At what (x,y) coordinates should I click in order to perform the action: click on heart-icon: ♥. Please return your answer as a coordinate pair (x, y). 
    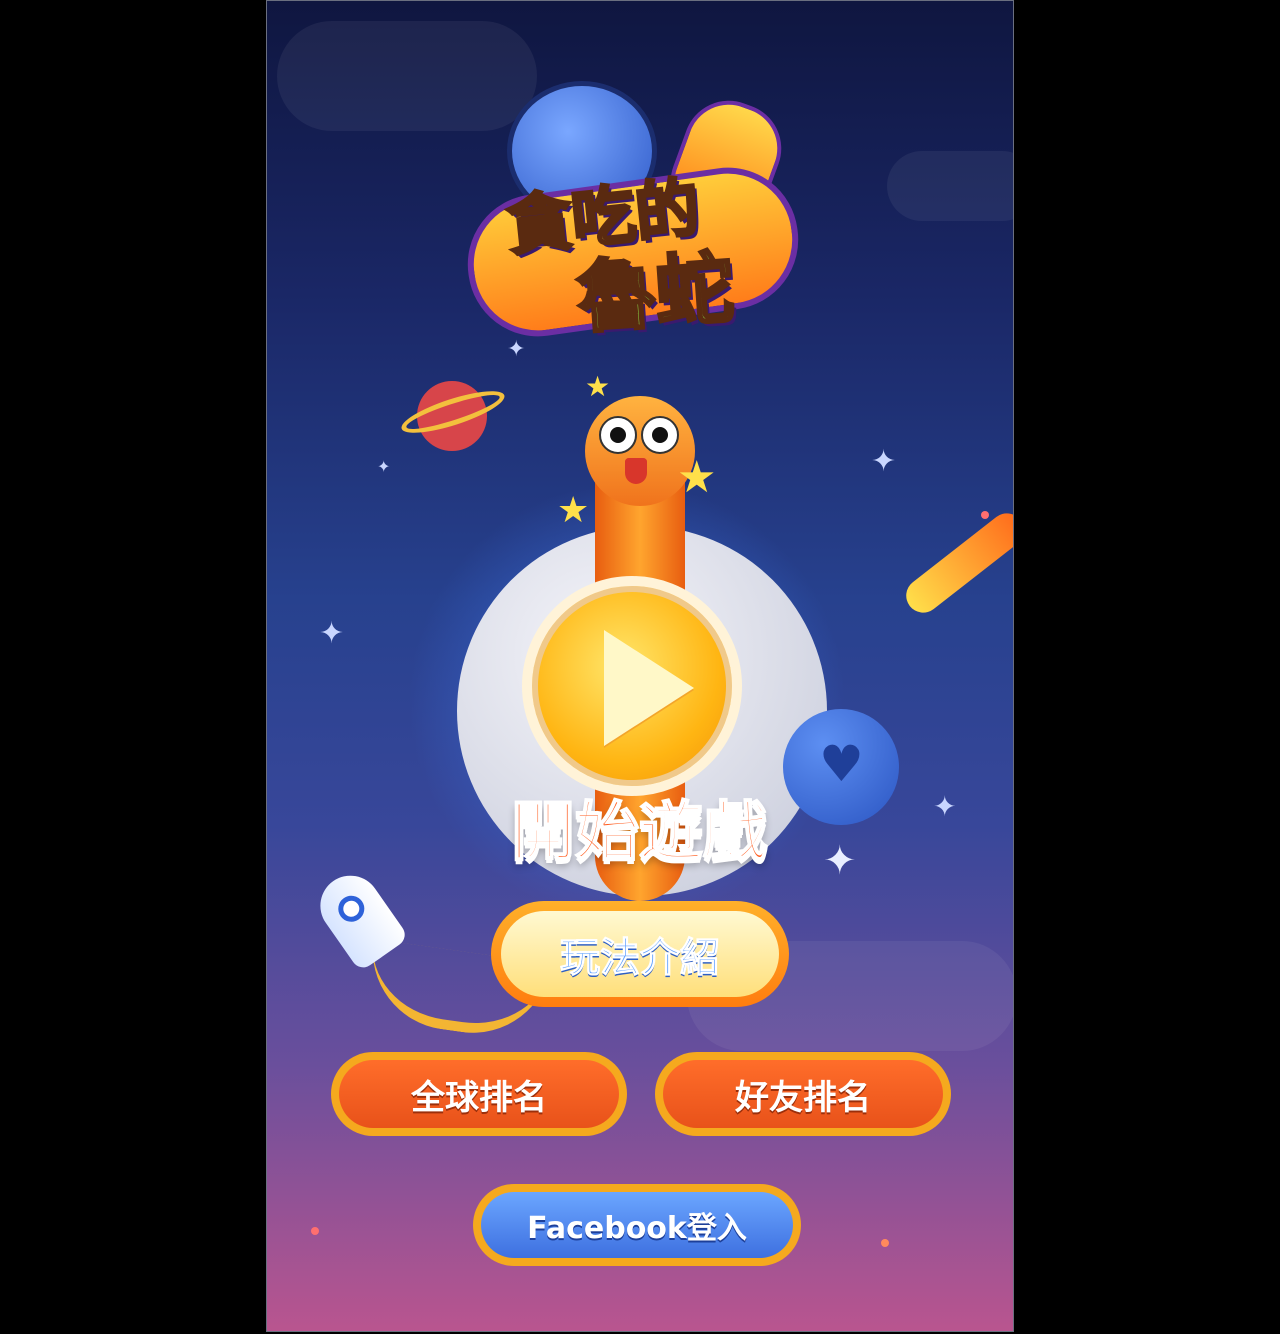
    Looking at the image, I should click on (841, 764).